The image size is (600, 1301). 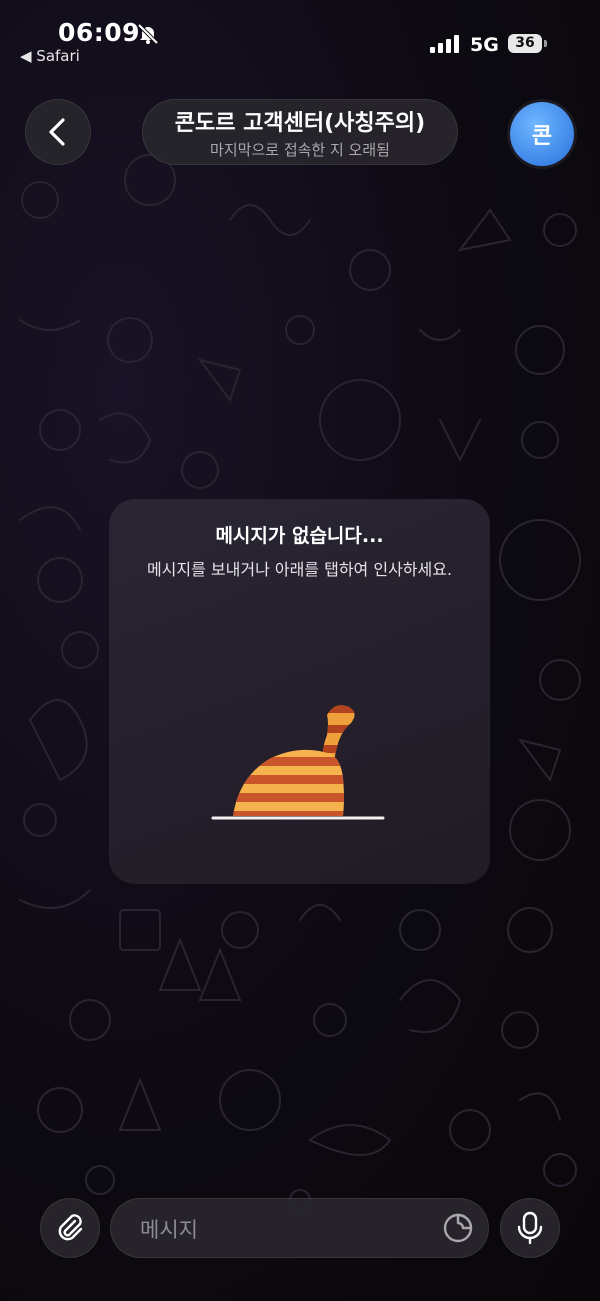 I want to click on status-time: 06:09, so click(x=99, y=32).